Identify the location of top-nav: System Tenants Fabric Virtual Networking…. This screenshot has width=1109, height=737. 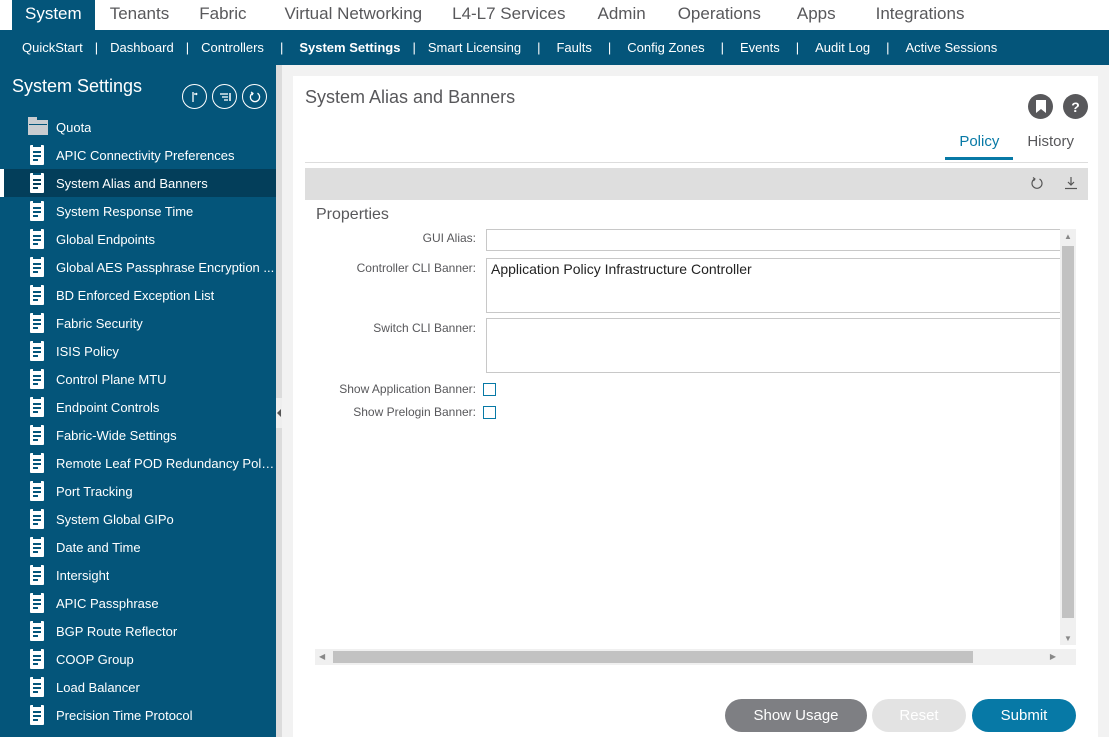
(554, 15).